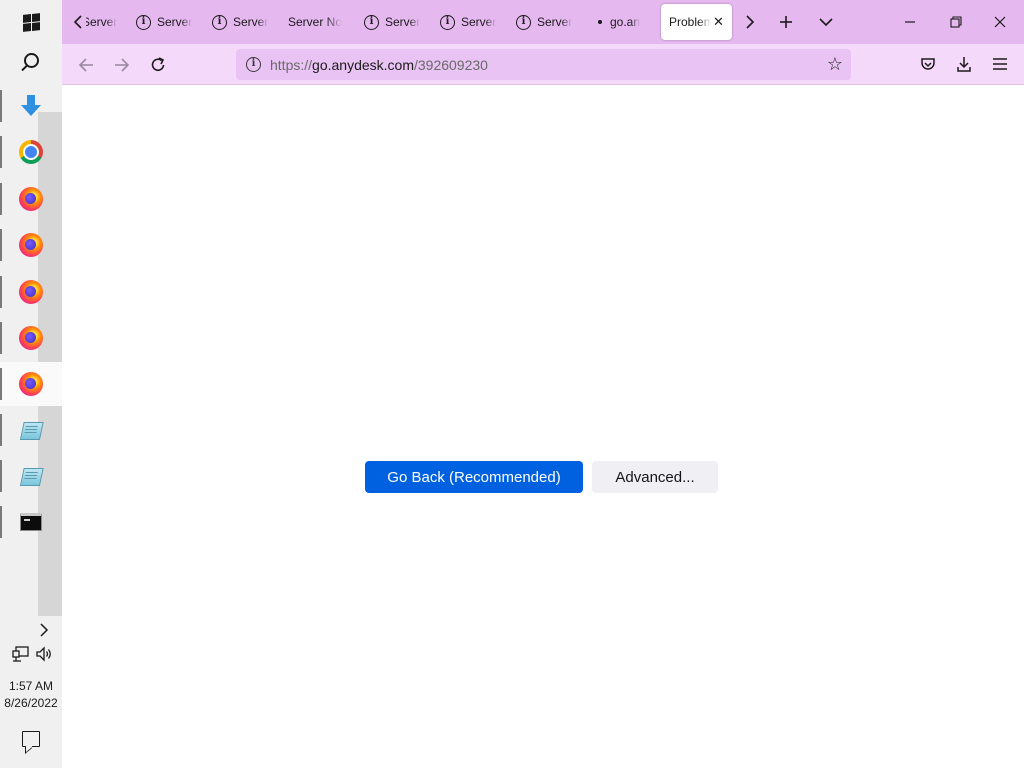  I want to click on tab-scroll-right-icon, so click(750, 22).